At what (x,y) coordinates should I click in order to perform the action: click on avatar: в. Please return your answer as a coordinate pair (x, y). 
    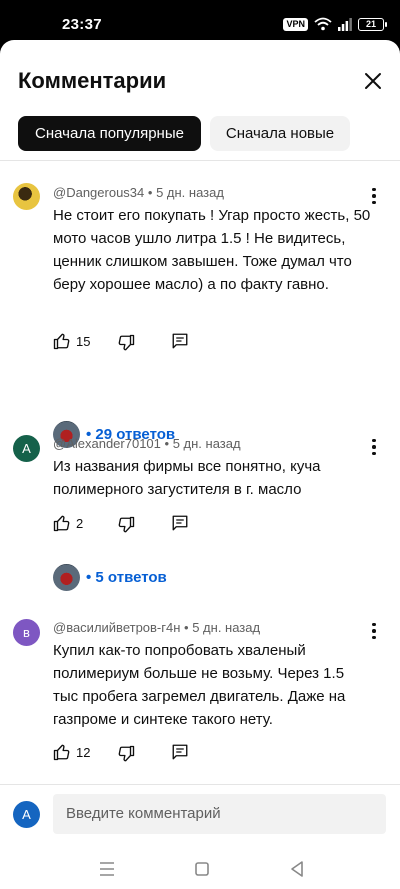
    Looking at the image, I should click on (26, 632).